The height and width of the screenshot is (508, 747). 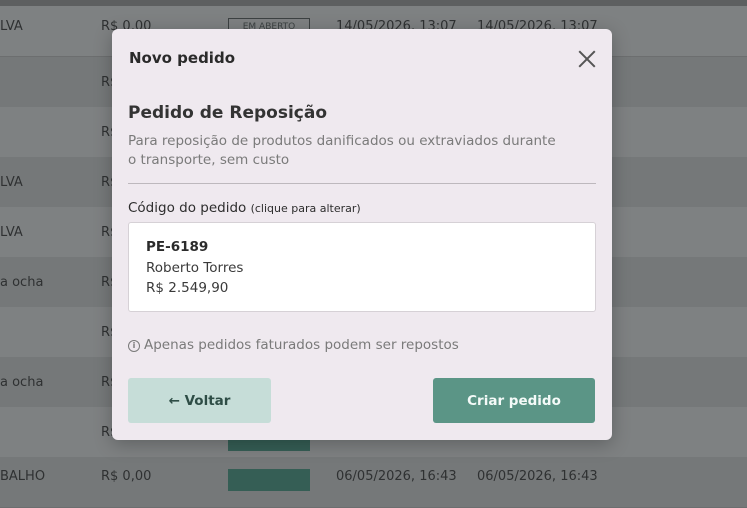 What do you see at coordinates (195, 268) in the screenshot?
I see `order-client-name: Roberto Torres` at bounding box center [195, 268].